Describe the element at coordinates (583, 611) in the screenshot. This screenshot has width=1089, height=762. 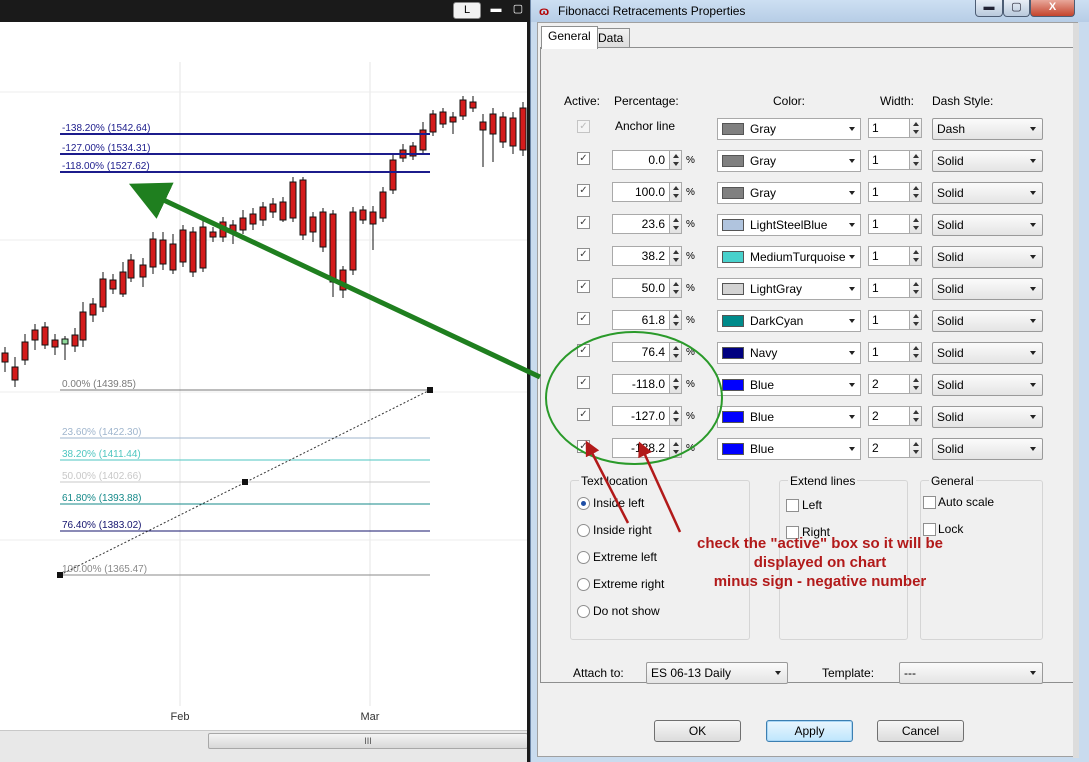
I see `radio-do-not-show` at that location.